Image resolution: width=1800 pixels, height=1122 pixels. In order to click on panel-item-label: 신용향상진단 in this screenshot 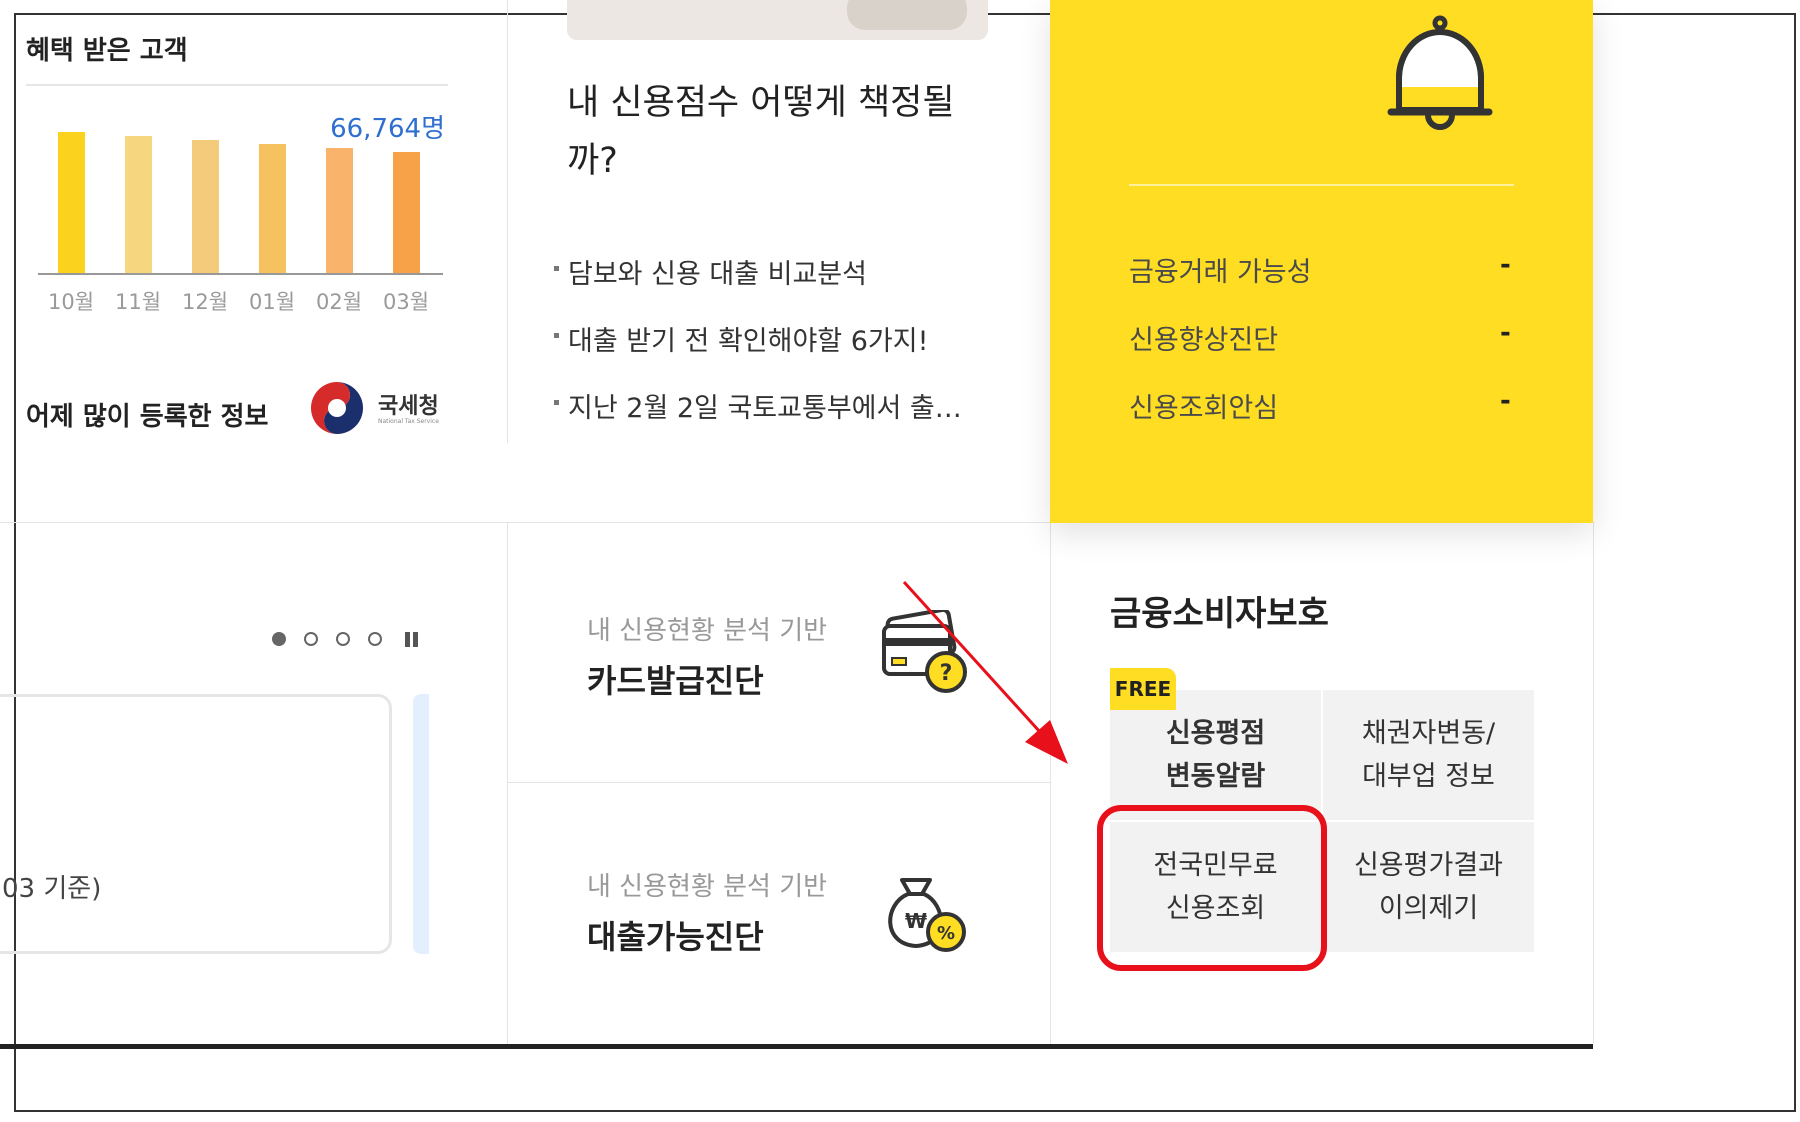, I will do `click(1203, 337)`.